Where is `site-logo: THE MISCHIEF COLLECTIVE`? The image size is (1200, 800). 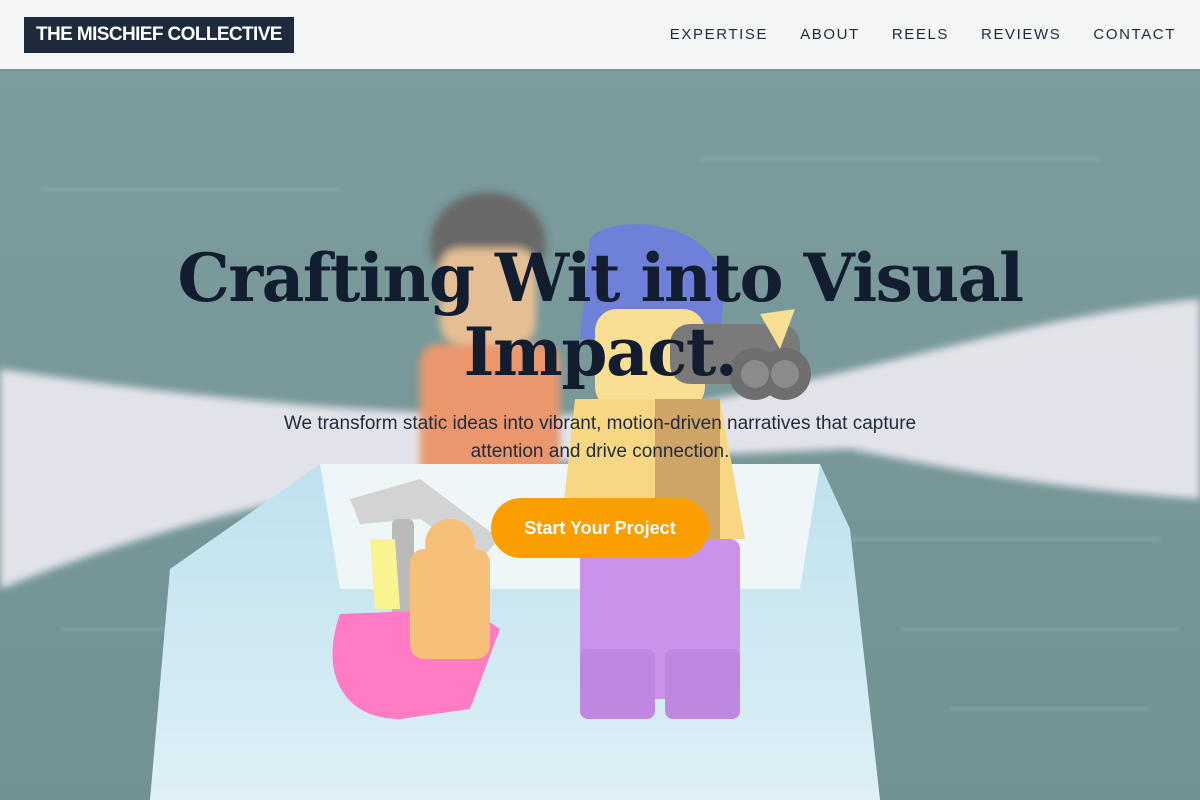 site-logo: THE MISCHIEF COLLECTIVE is located at coordinates (159, 34).